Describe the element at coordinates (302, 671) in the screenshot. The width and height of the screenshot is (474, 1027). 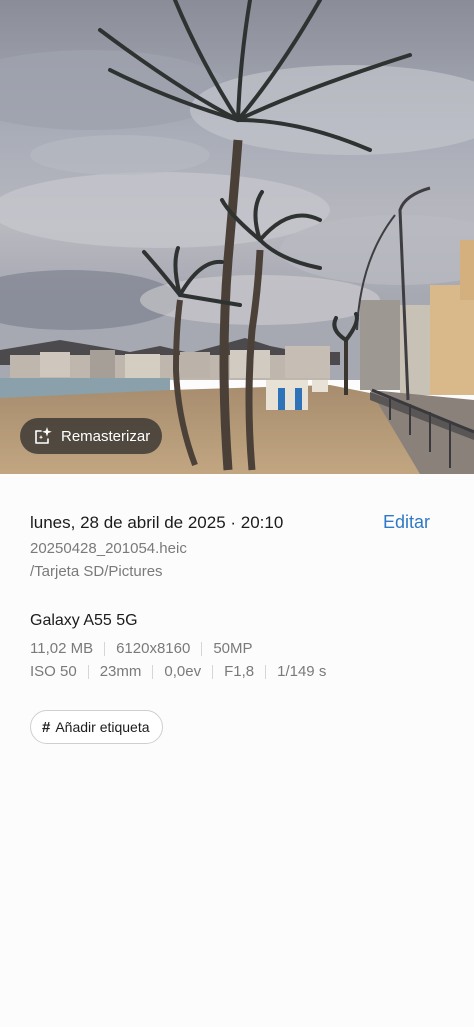
I see `shutter-speed: 1/149 s` at that location.